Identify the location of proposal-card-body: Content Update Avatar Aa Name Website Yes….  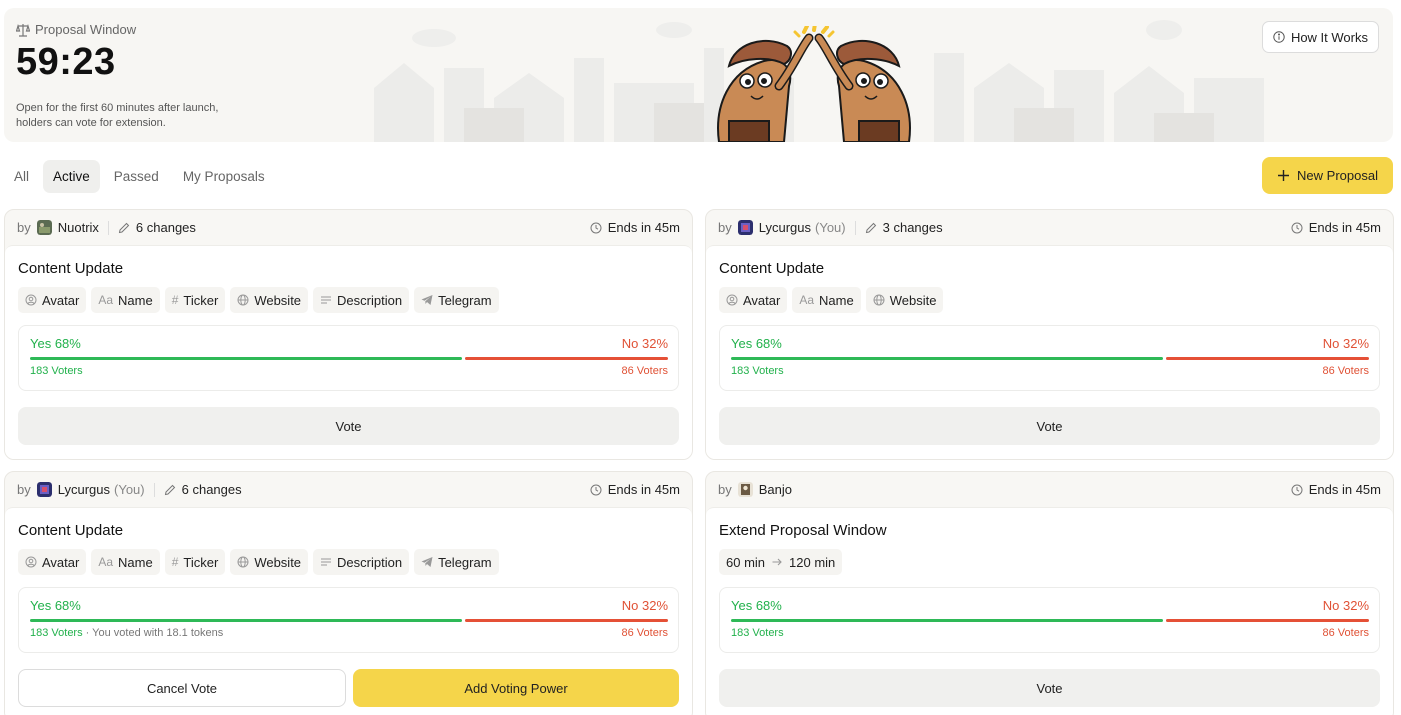
(1049, 352).